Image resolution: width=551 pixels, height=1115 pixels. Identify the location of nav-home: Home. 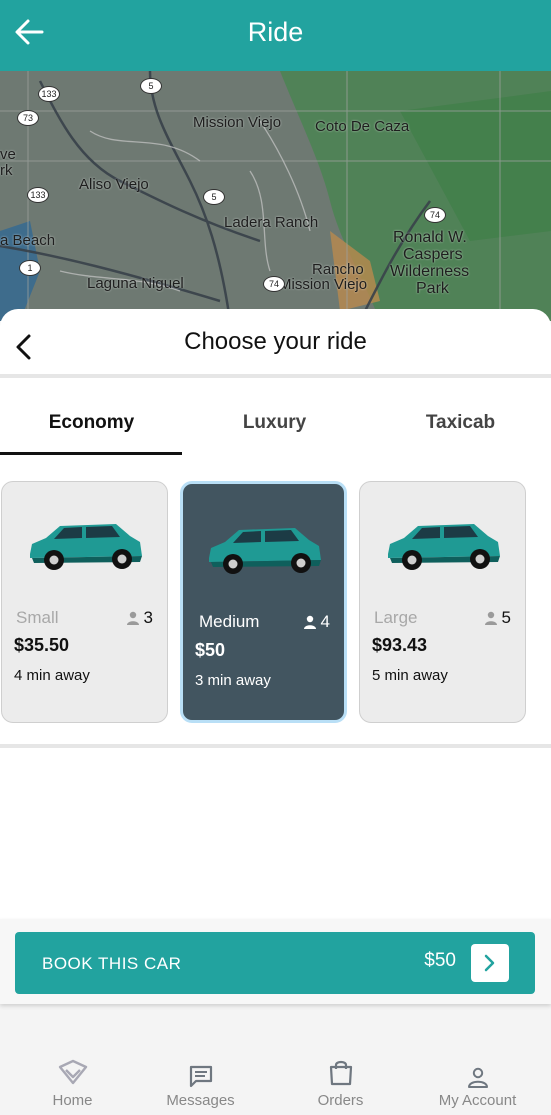
(72, 1072).